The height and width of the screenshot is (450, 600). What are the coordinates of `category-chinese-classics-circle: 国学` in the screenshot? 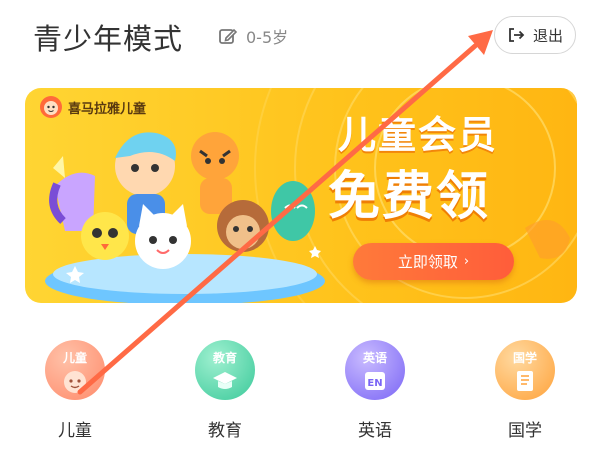 It's located at (525, 370).